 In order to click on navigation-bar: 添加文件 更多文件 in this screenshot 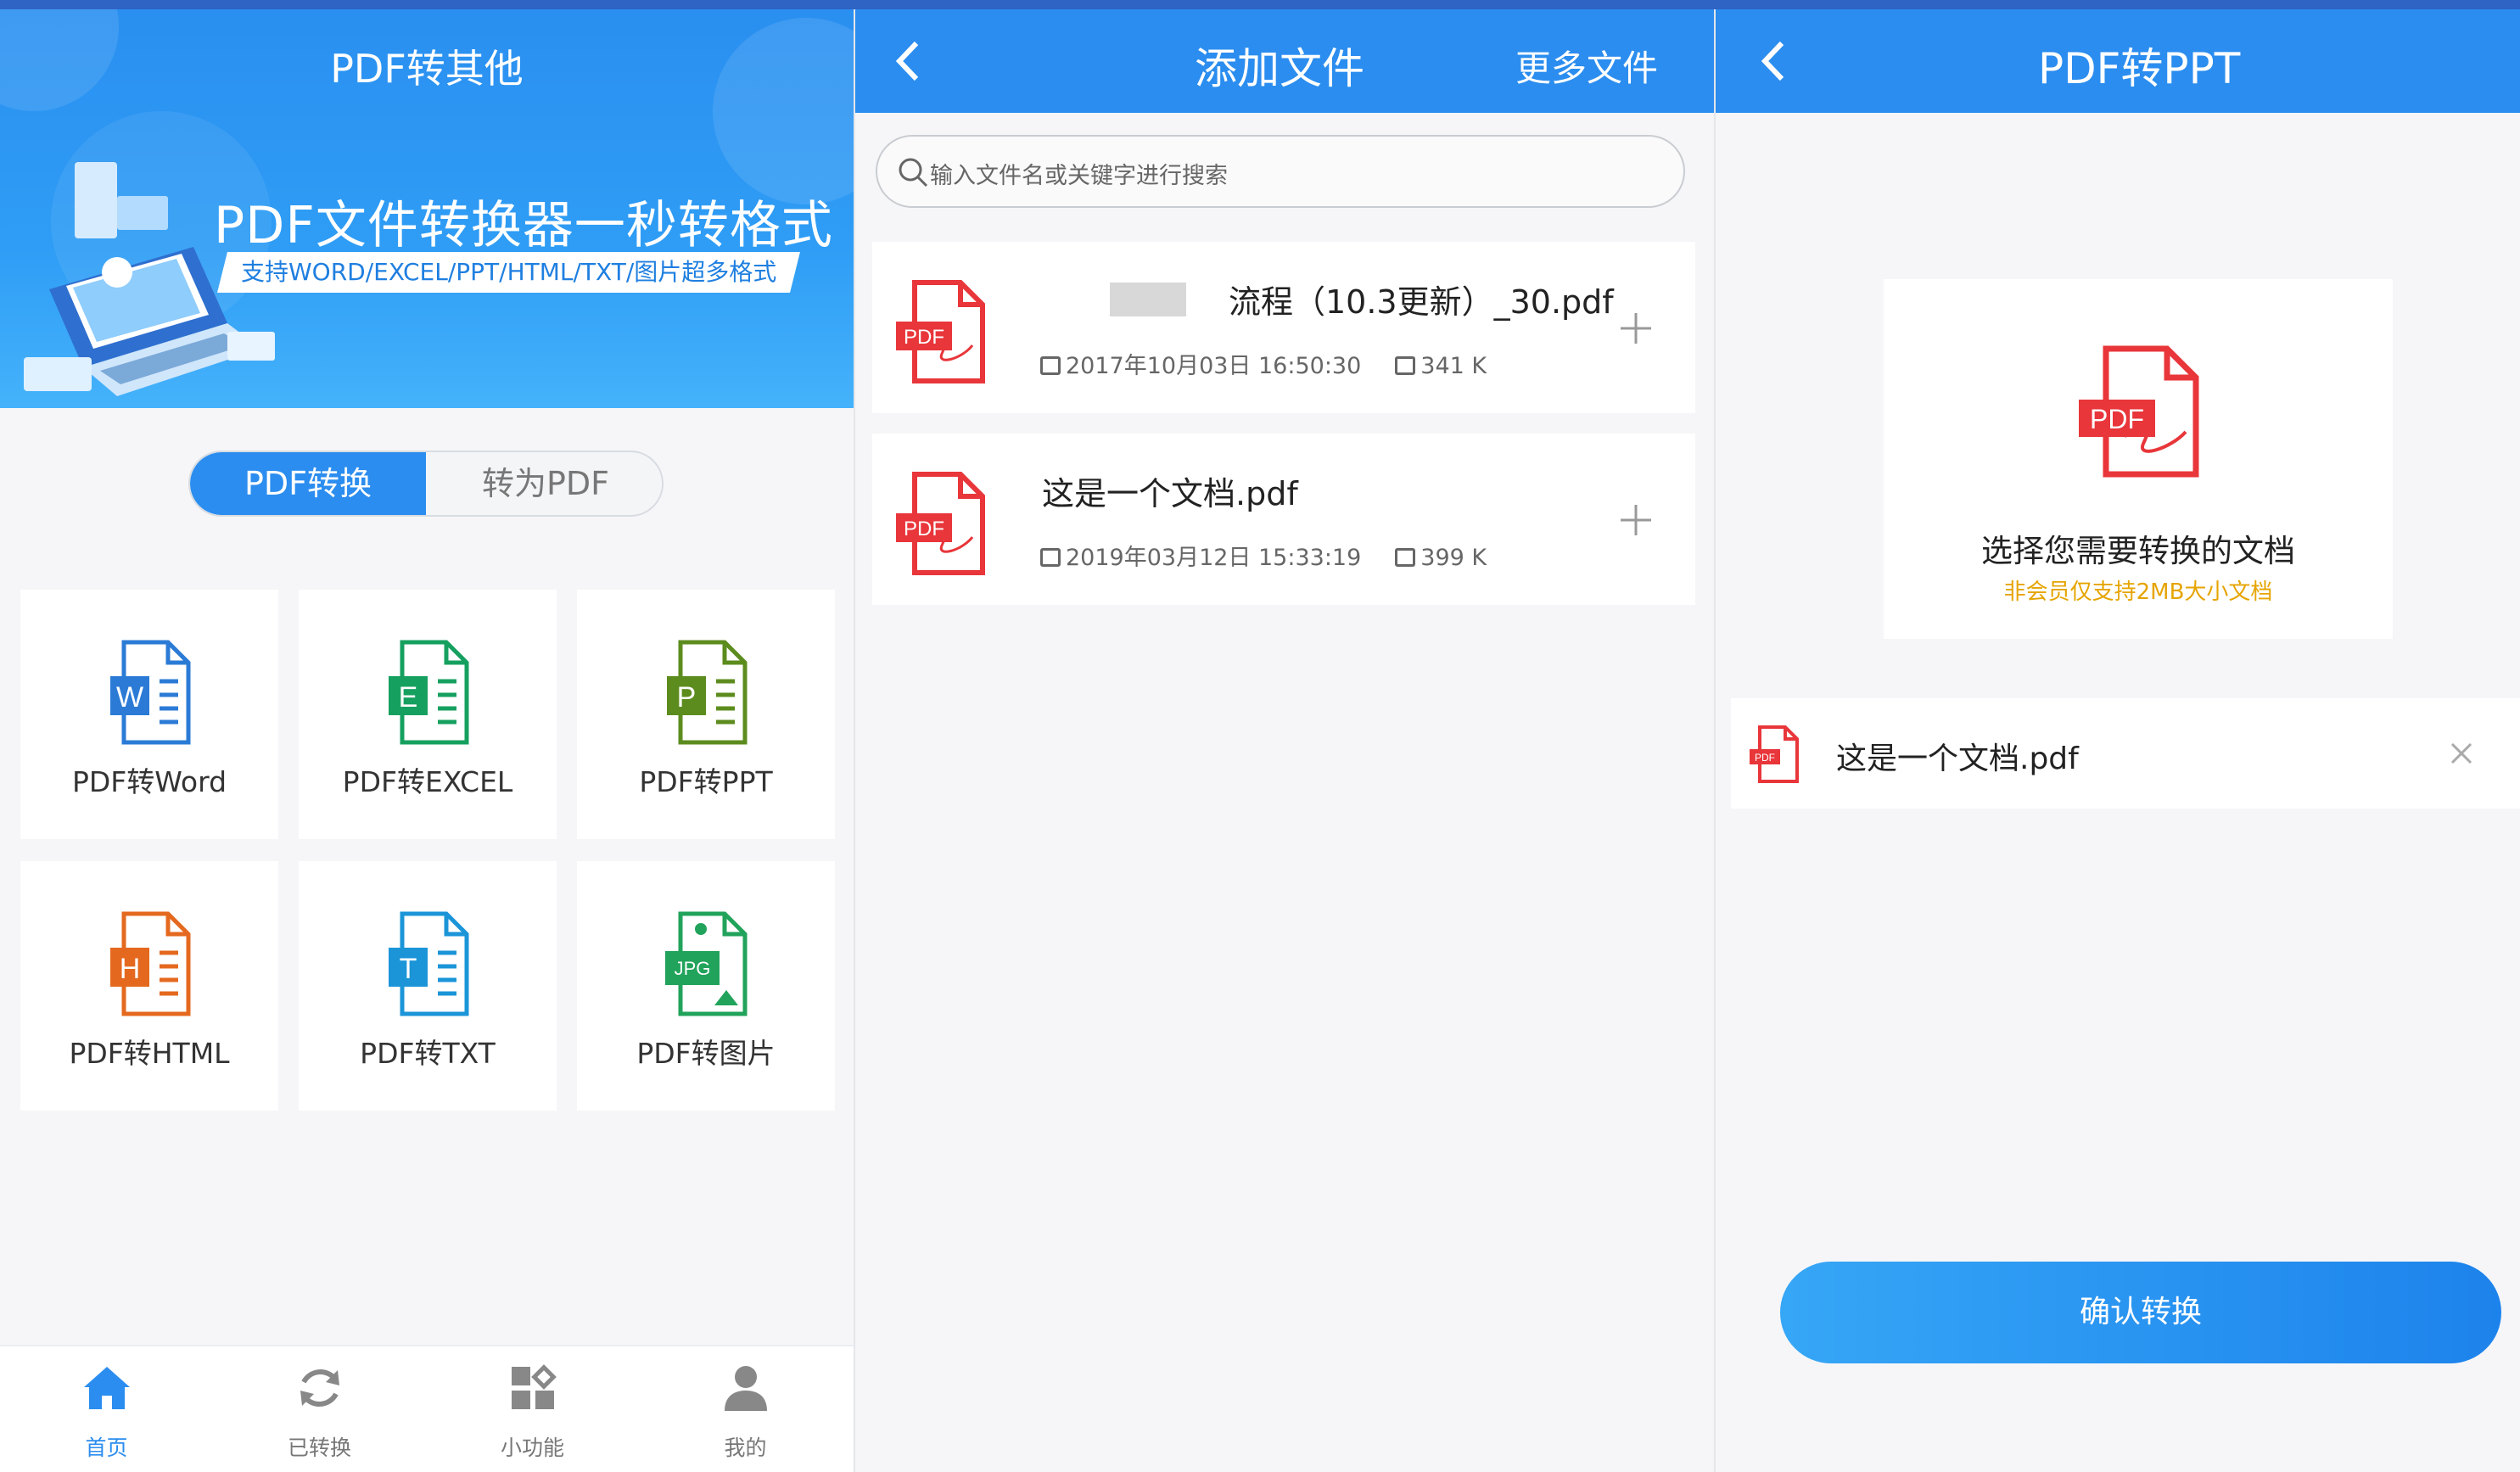, I will do `click(1284, 61)`.